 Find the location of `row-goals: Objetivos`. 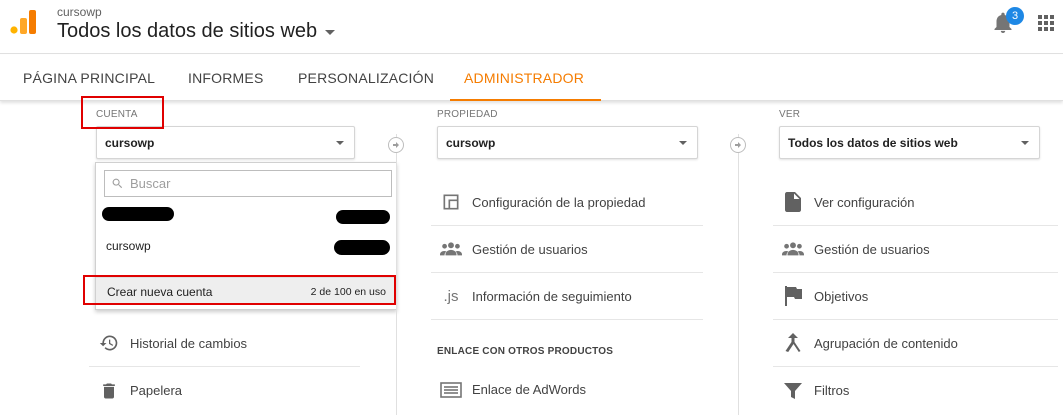

row-goals: Objetivos is located at coordinates (915, 296).